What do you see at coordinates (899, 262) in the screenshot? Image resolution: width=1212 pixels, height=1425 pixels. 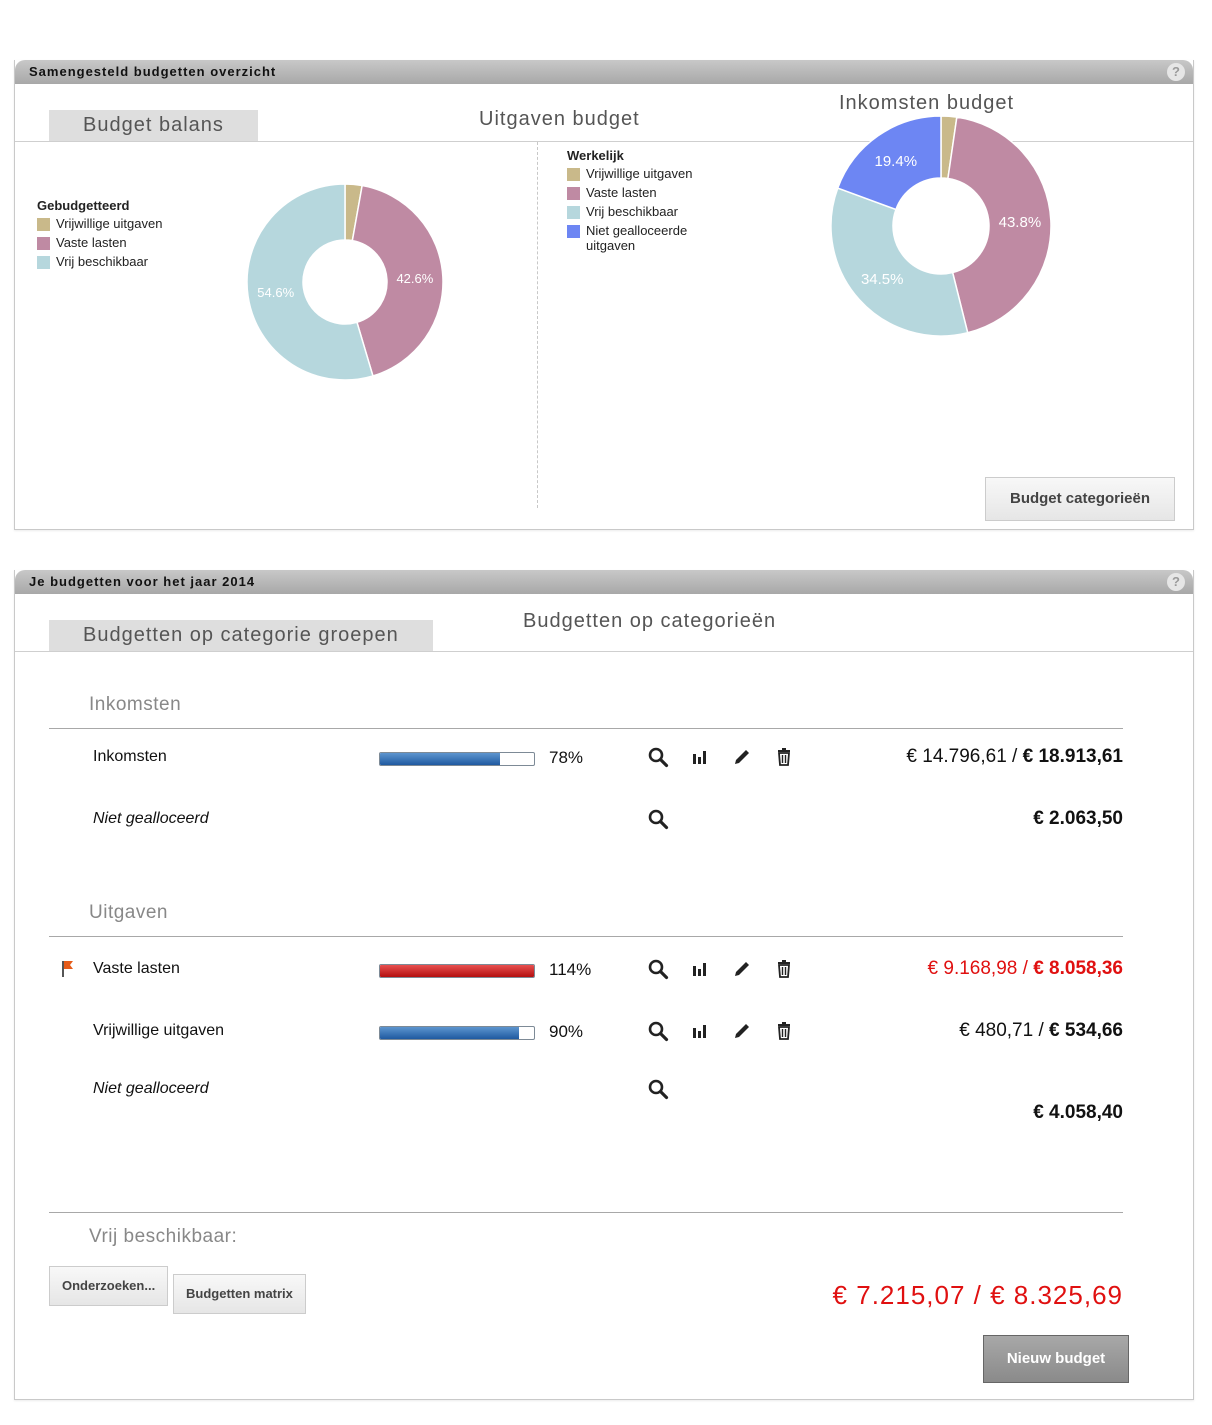 I see `donut-slice` at bounding box center [899, 262].